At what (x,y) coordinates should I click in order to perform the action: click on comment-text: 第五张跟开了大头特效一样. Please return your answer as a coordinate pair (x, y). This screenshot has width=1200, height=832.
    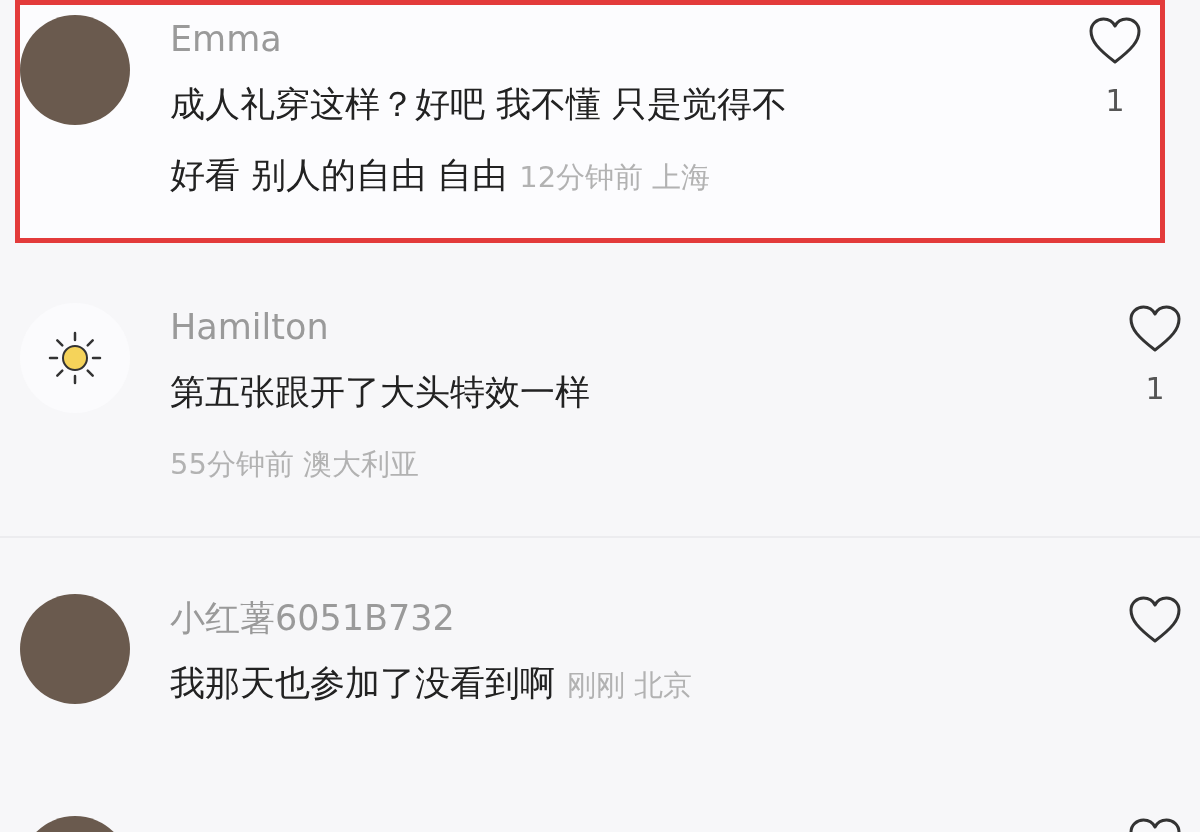
    Looking at the image, I should click on (380, 392).